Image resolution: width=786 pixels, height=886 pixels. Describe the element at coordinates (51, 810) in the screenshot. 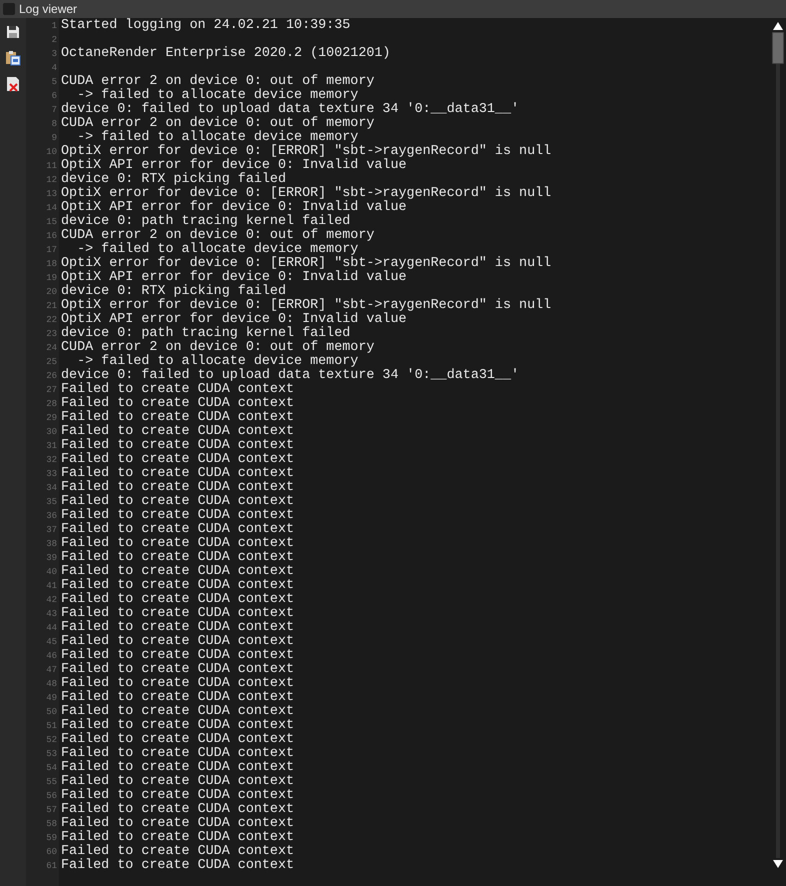

I see `line-number: 57` at that location.